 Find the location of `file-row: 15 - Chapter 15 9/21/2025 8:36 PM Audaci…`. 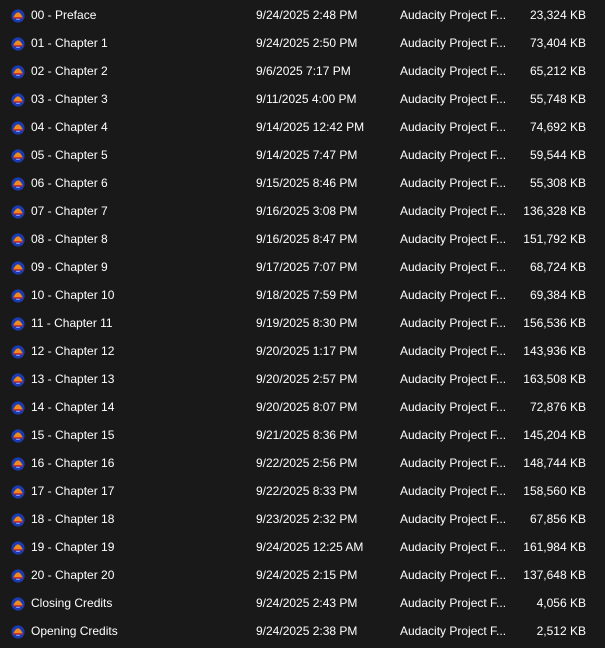

file-row: 15 - Chapter 15 9/21/2025 8:36 PM Audaci… is located at coordinates (302, 435).